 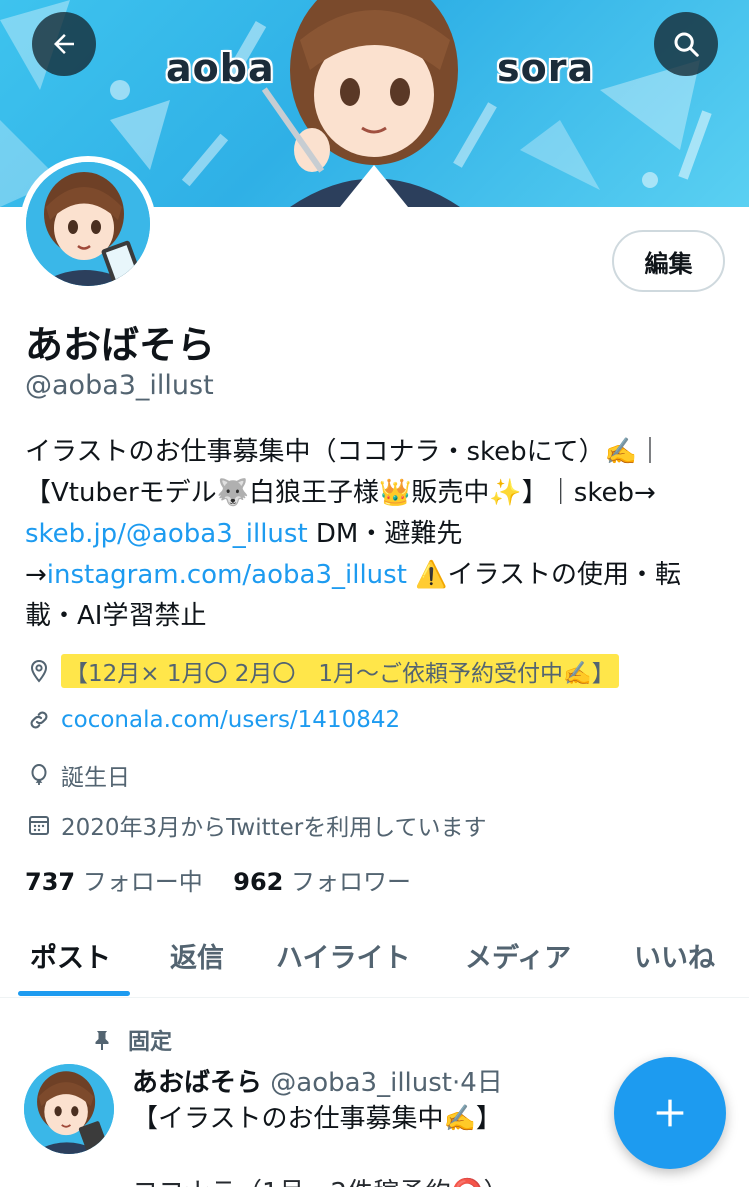 I want to click on location-text: 【12月× 1月〇 2月〇 1月〜ご依頼予約受付中✍️】, so click(x=340, y=671).